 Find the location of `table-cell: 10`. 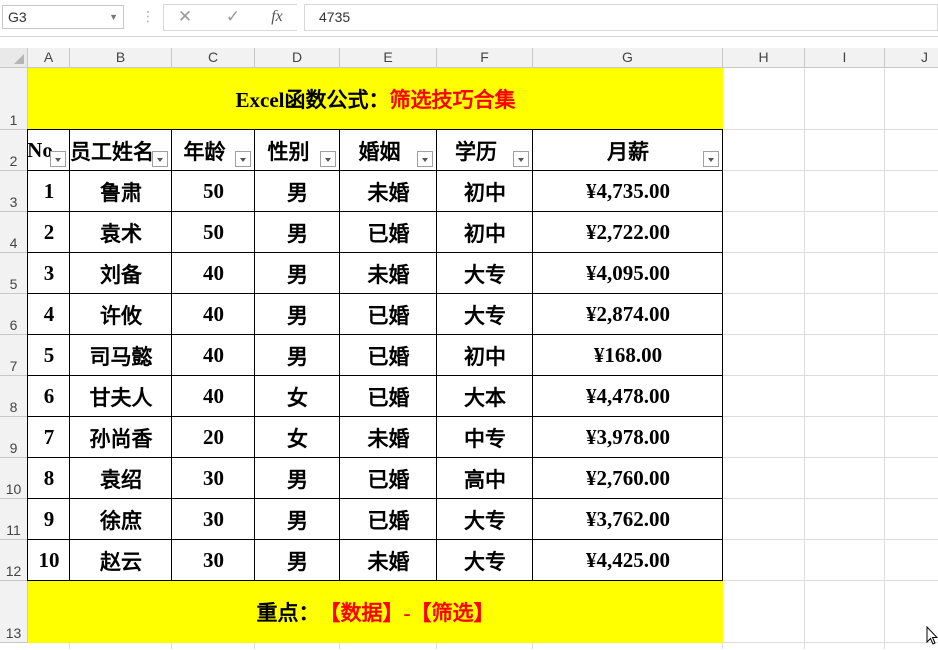

table-cell: 10 is located at coordinates (49, 560).